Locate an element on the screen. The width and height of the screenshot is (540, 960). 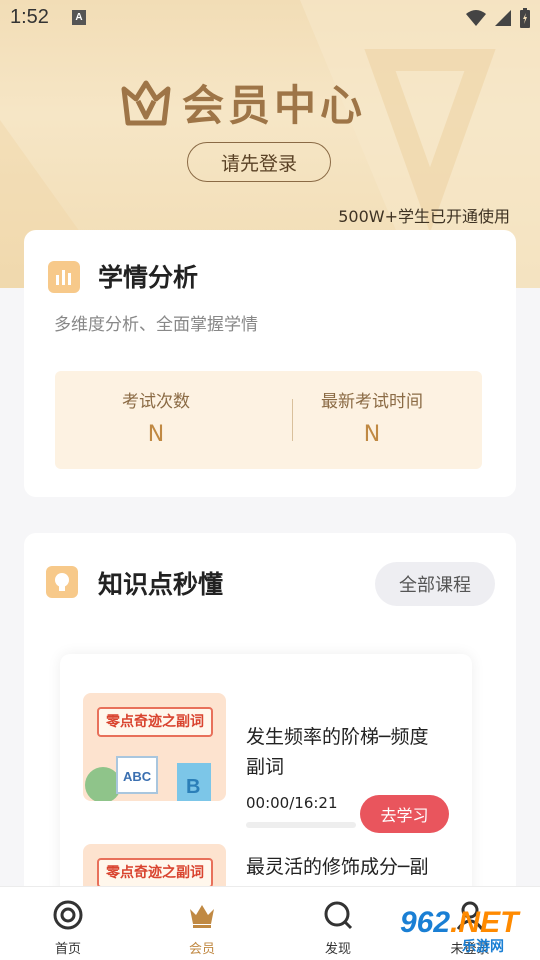
lightbulb-icon is located at coordinates (62, 582).